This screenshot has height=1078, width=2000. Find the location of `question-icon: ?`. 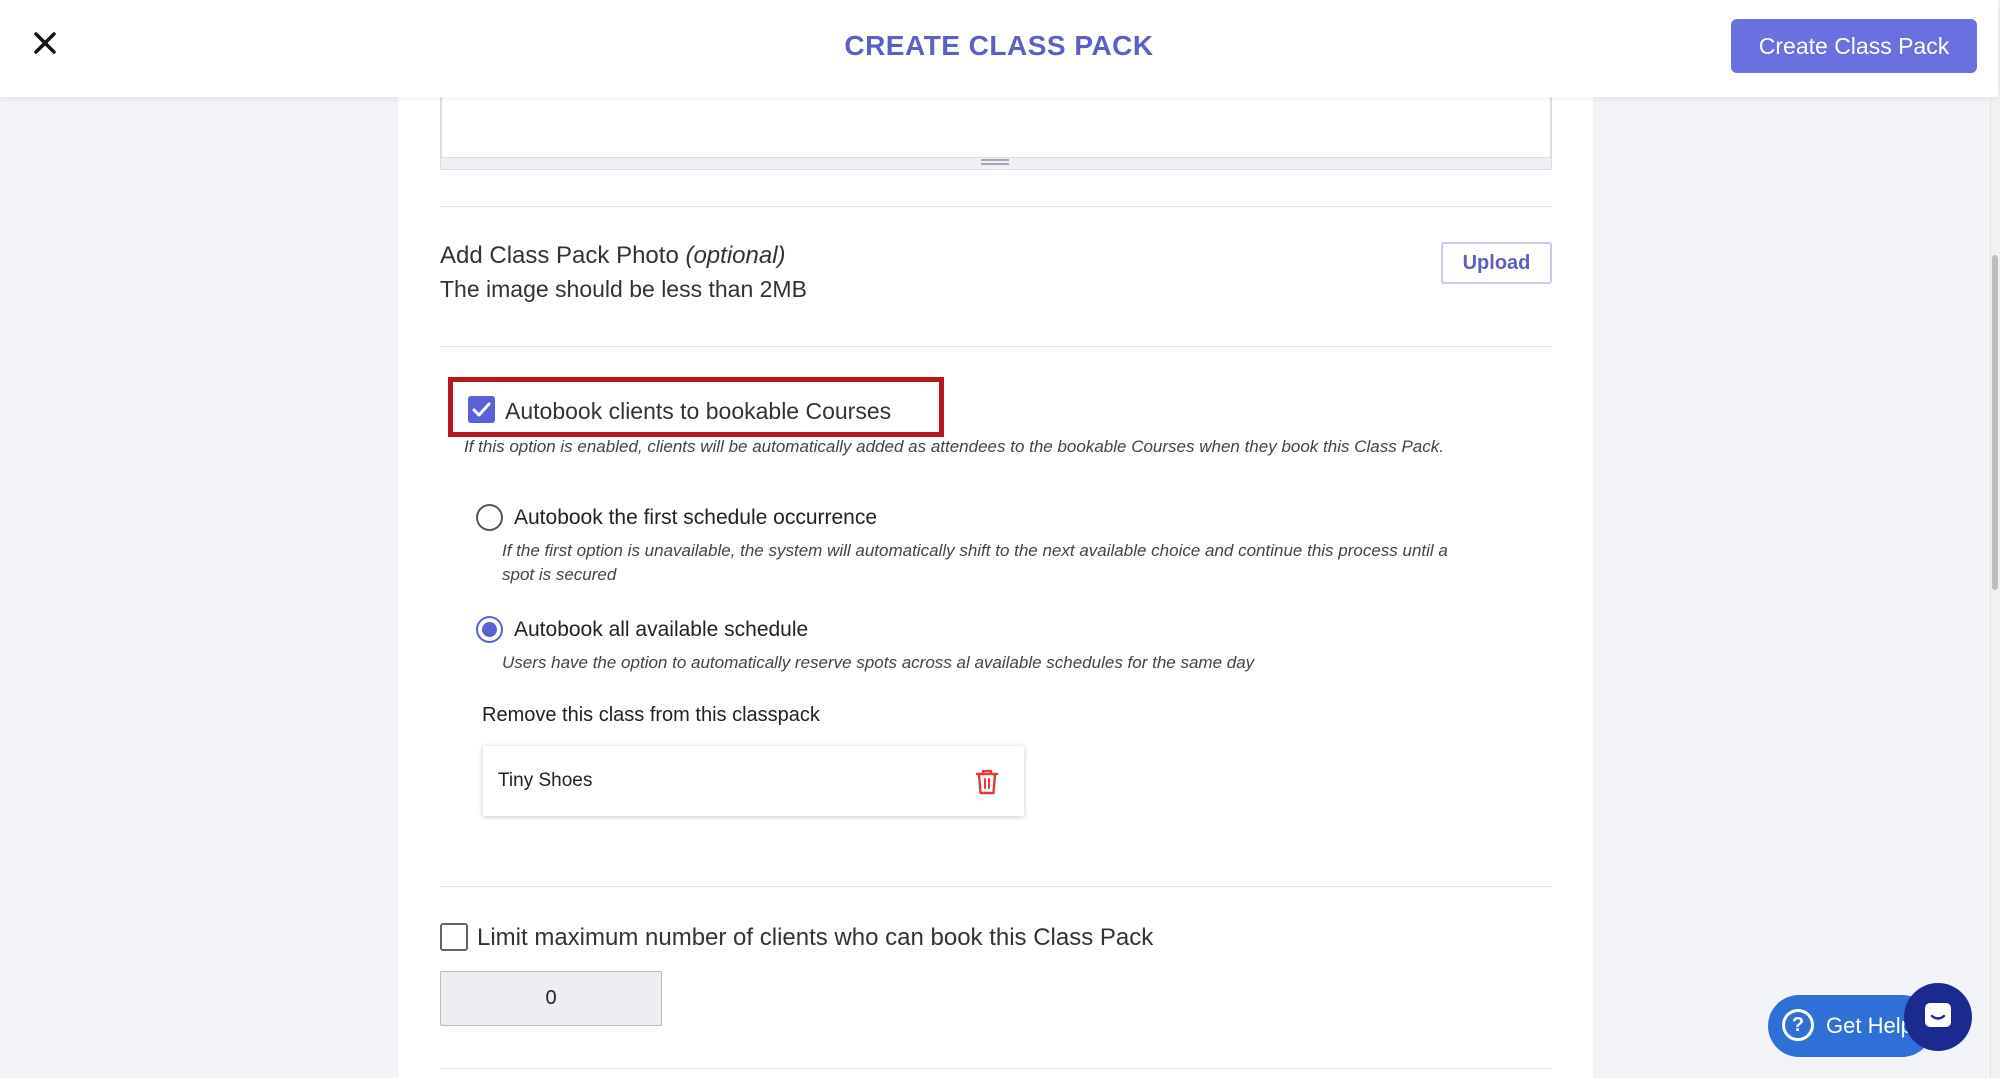

question-icon: ? is located at coordinates (1798, 1025).